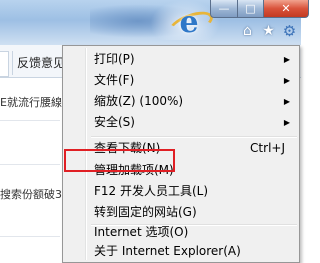  I want to click on minimize-button: —, so click(224, 9).